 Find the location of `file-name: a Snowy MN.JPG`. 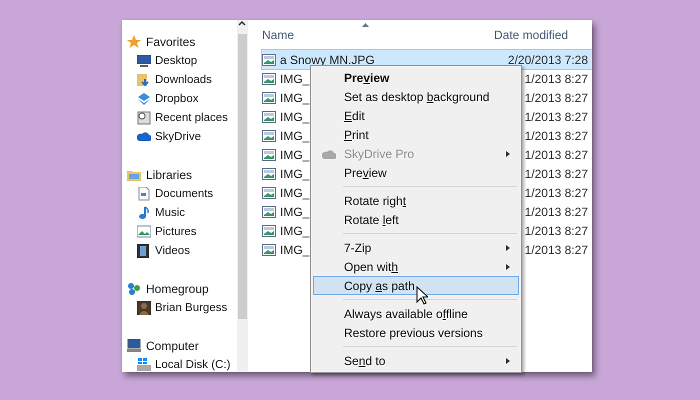

file-name: a Snowy MN.JPG is located at coordinates (327, 59).